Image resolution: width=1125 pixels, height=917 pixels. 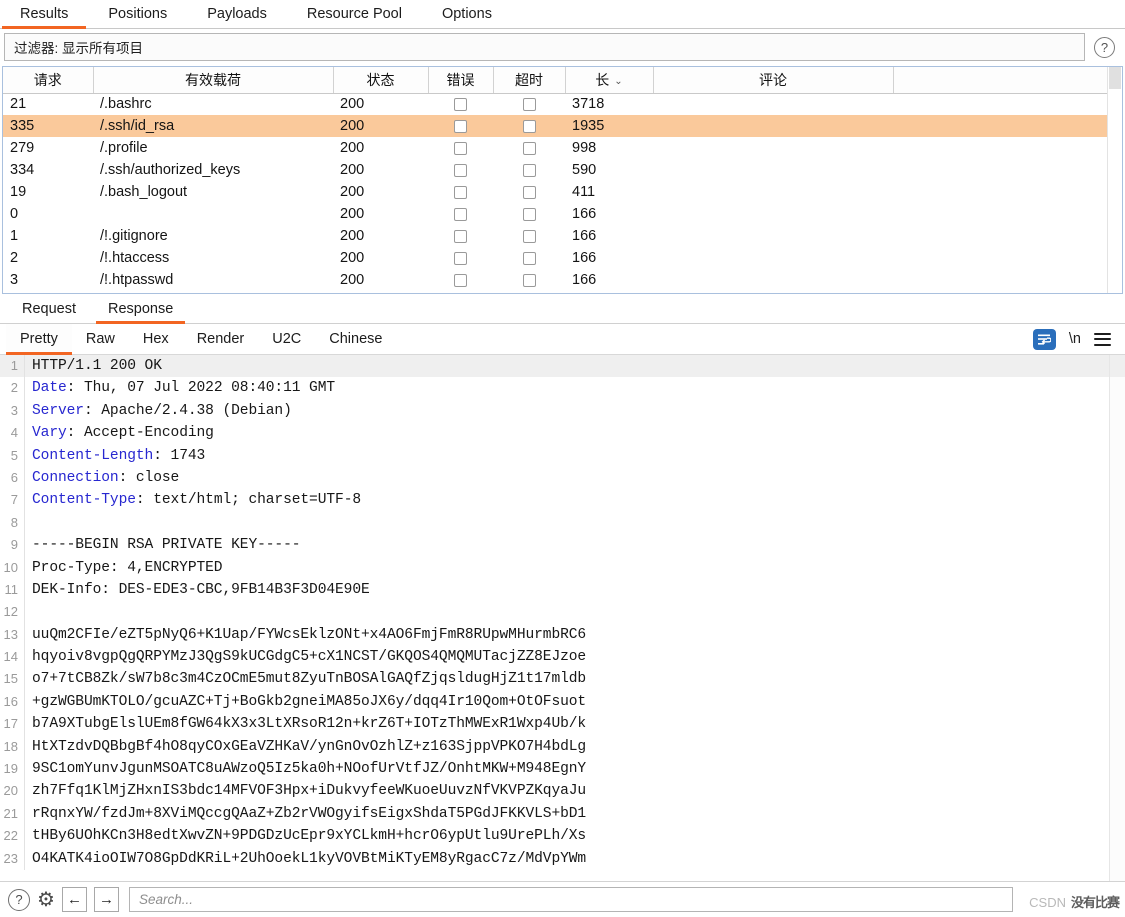 I want to click on view-tab-raw: Raw, so click(x=100, y=339).